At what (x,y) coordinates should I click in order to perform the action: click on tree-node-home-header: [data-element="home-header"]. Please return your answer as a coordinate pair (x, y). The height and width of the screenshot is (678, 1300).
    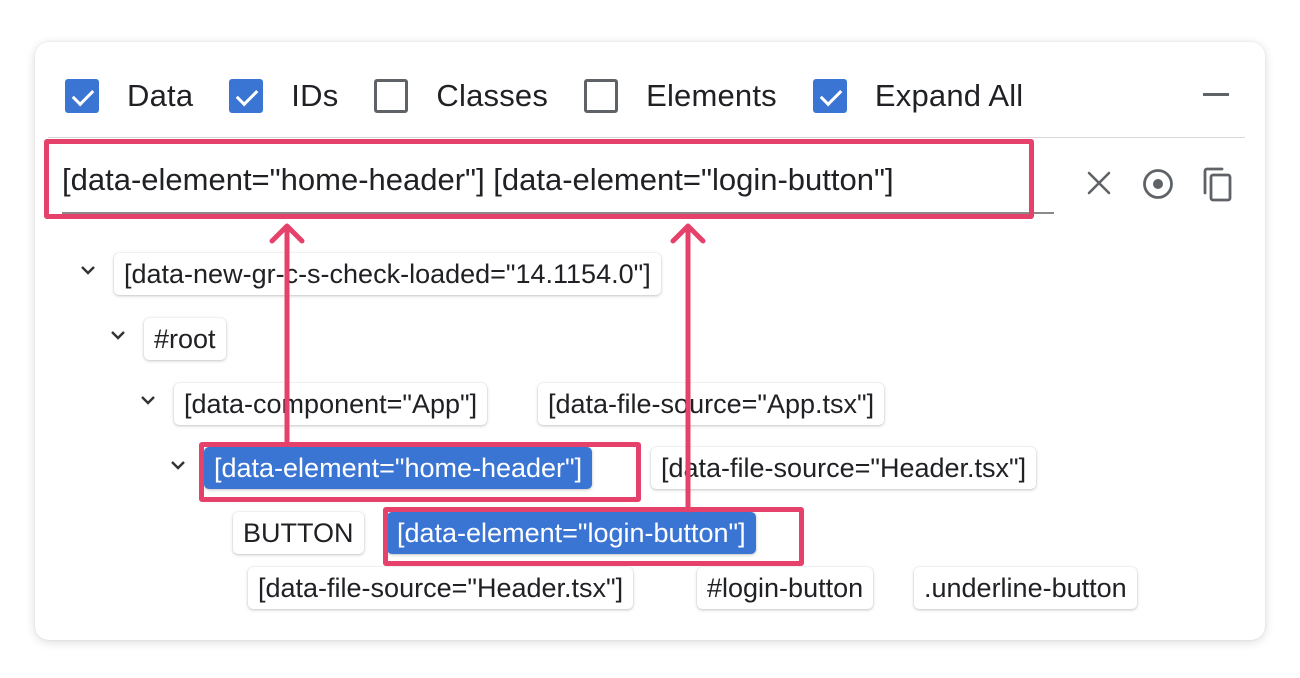
    Looking at the image, I should click on (398, 468).